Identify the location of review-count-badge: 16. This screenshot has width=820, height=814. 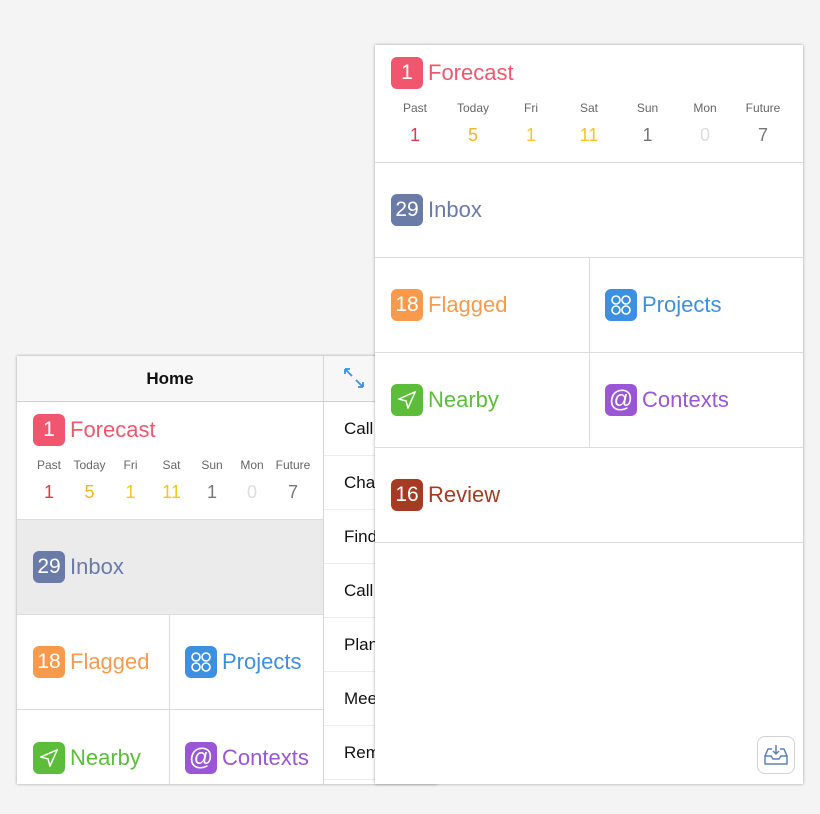
(407, 495).